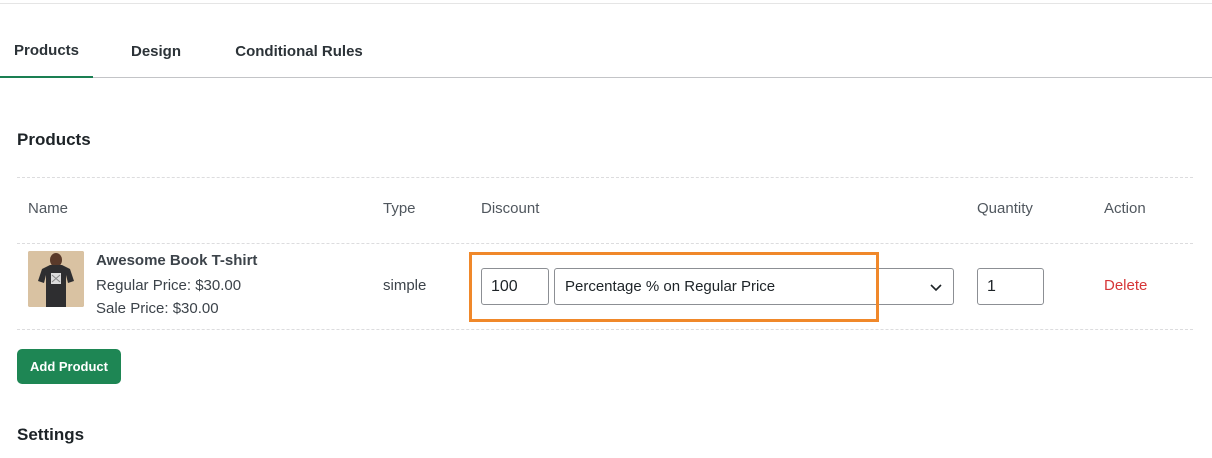 This screenshot has width=1212, height=458. Describe the element at coordinates (1005, 208) in the screenshot. I see `column-header-quantity: Quantity` at that location.